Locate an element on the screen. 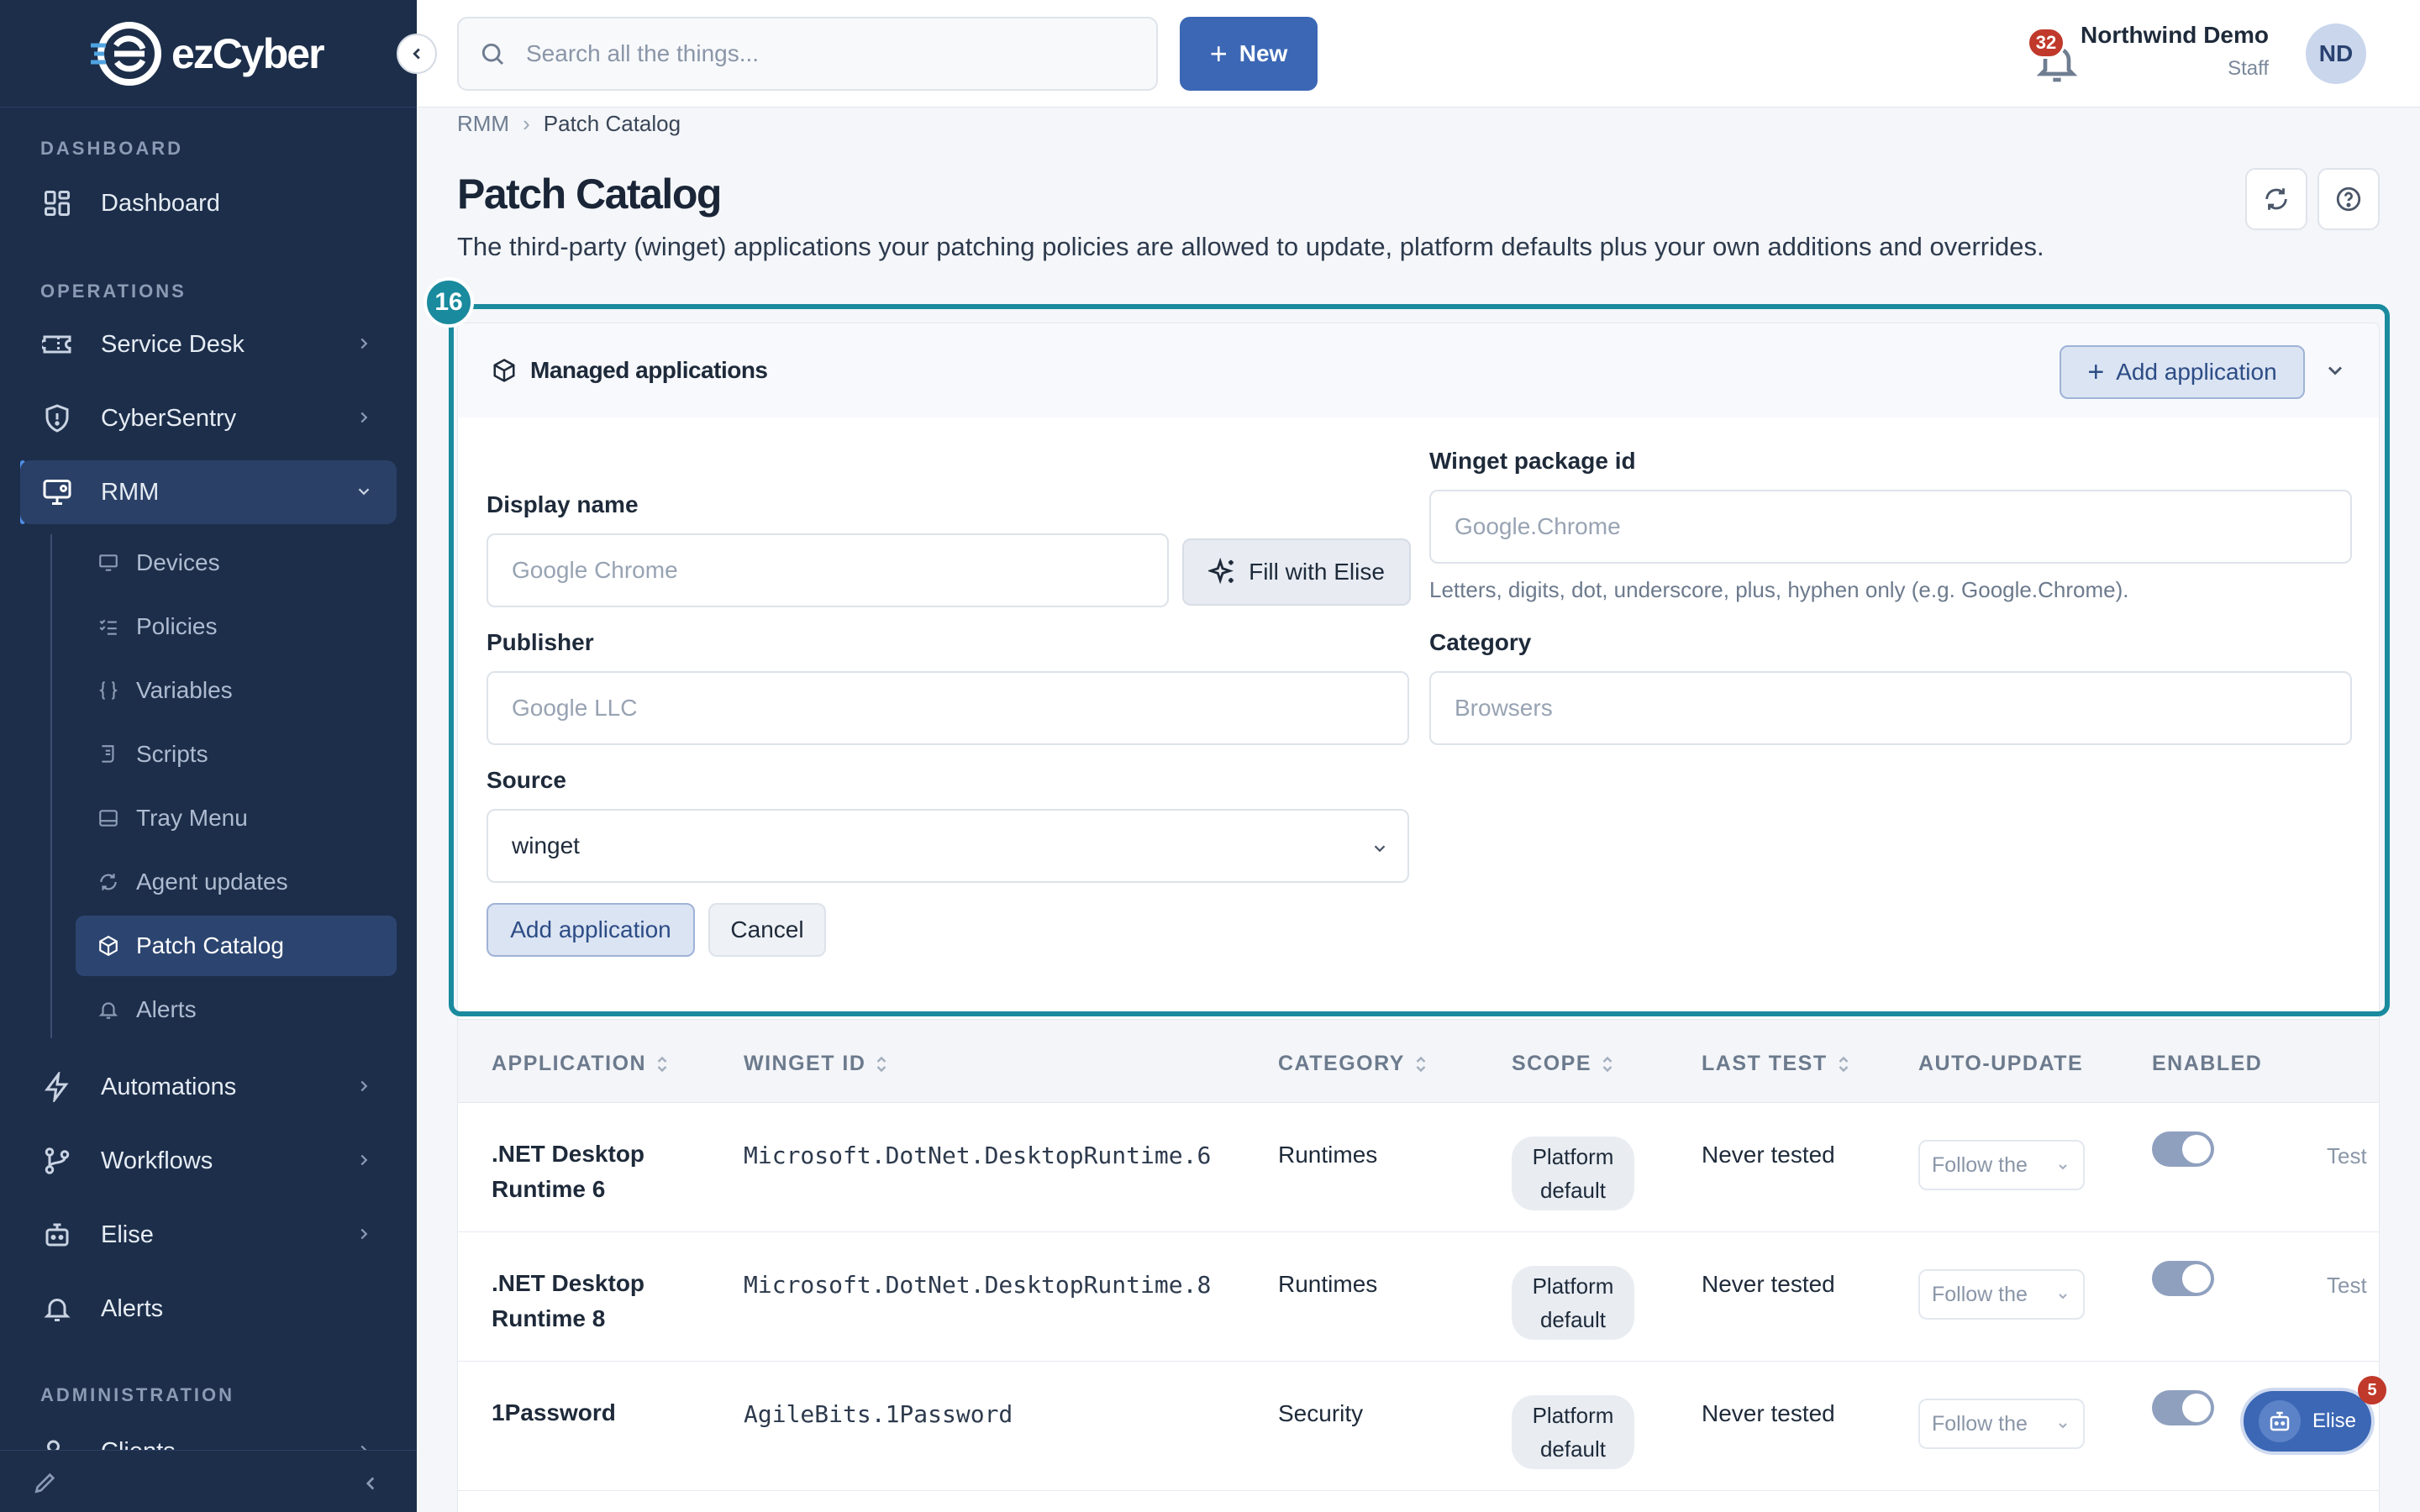 The height and width of the screenshot is (1512, 2420). sidebar-subitem-patch-catalog: Patch Catalog is located at coordinates (236, 946).